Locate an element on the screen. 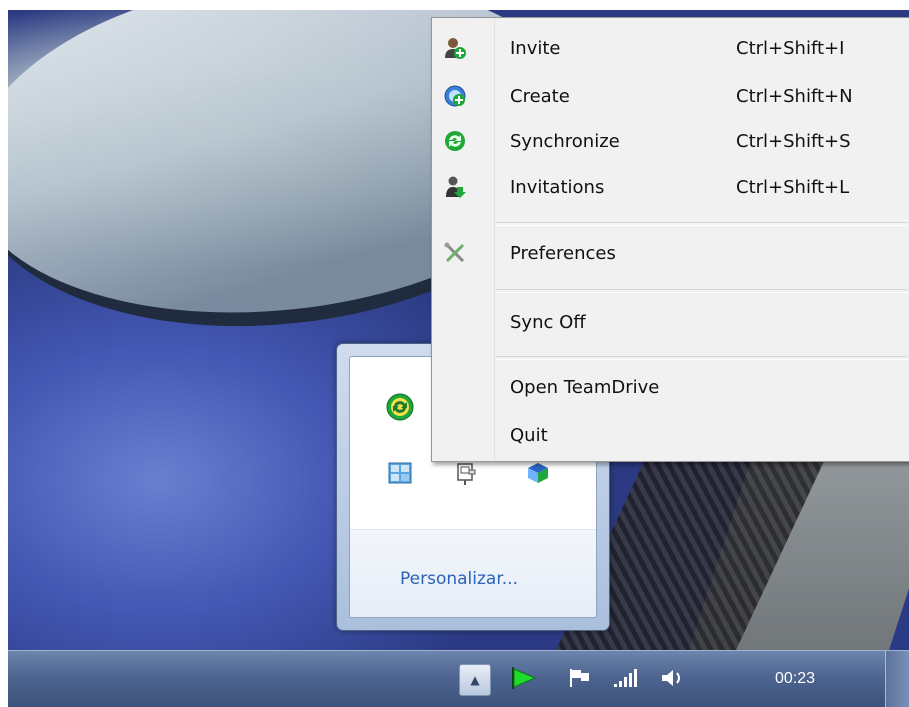  show-desktop-button is located at coordinates (897, 679).